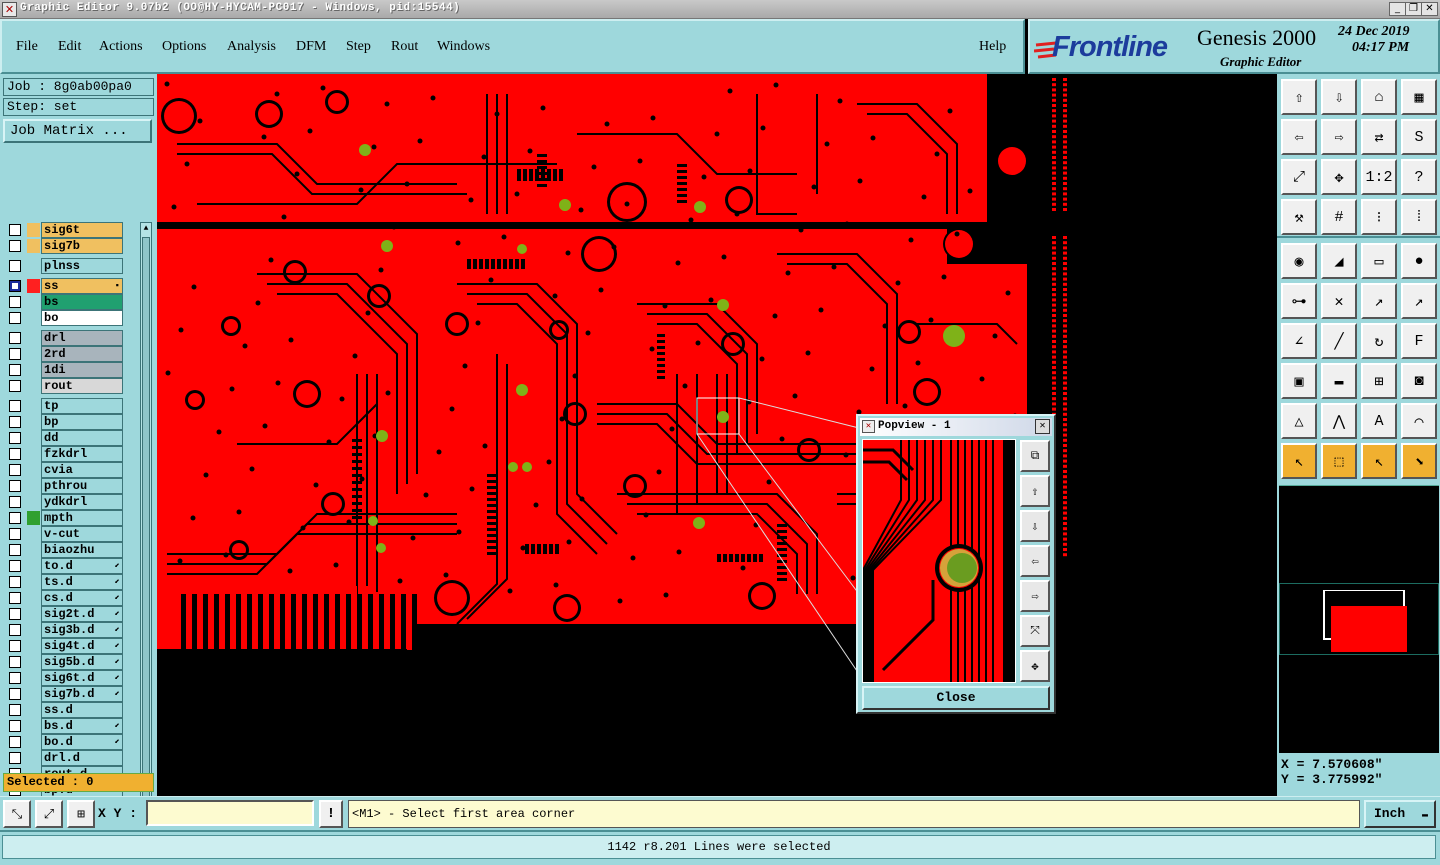 The image size is (1440, 865). What do you see at coordinates (1339, 217) in the screenshot?
I see `grid-icon: #` at bounding box center [1339, 217].